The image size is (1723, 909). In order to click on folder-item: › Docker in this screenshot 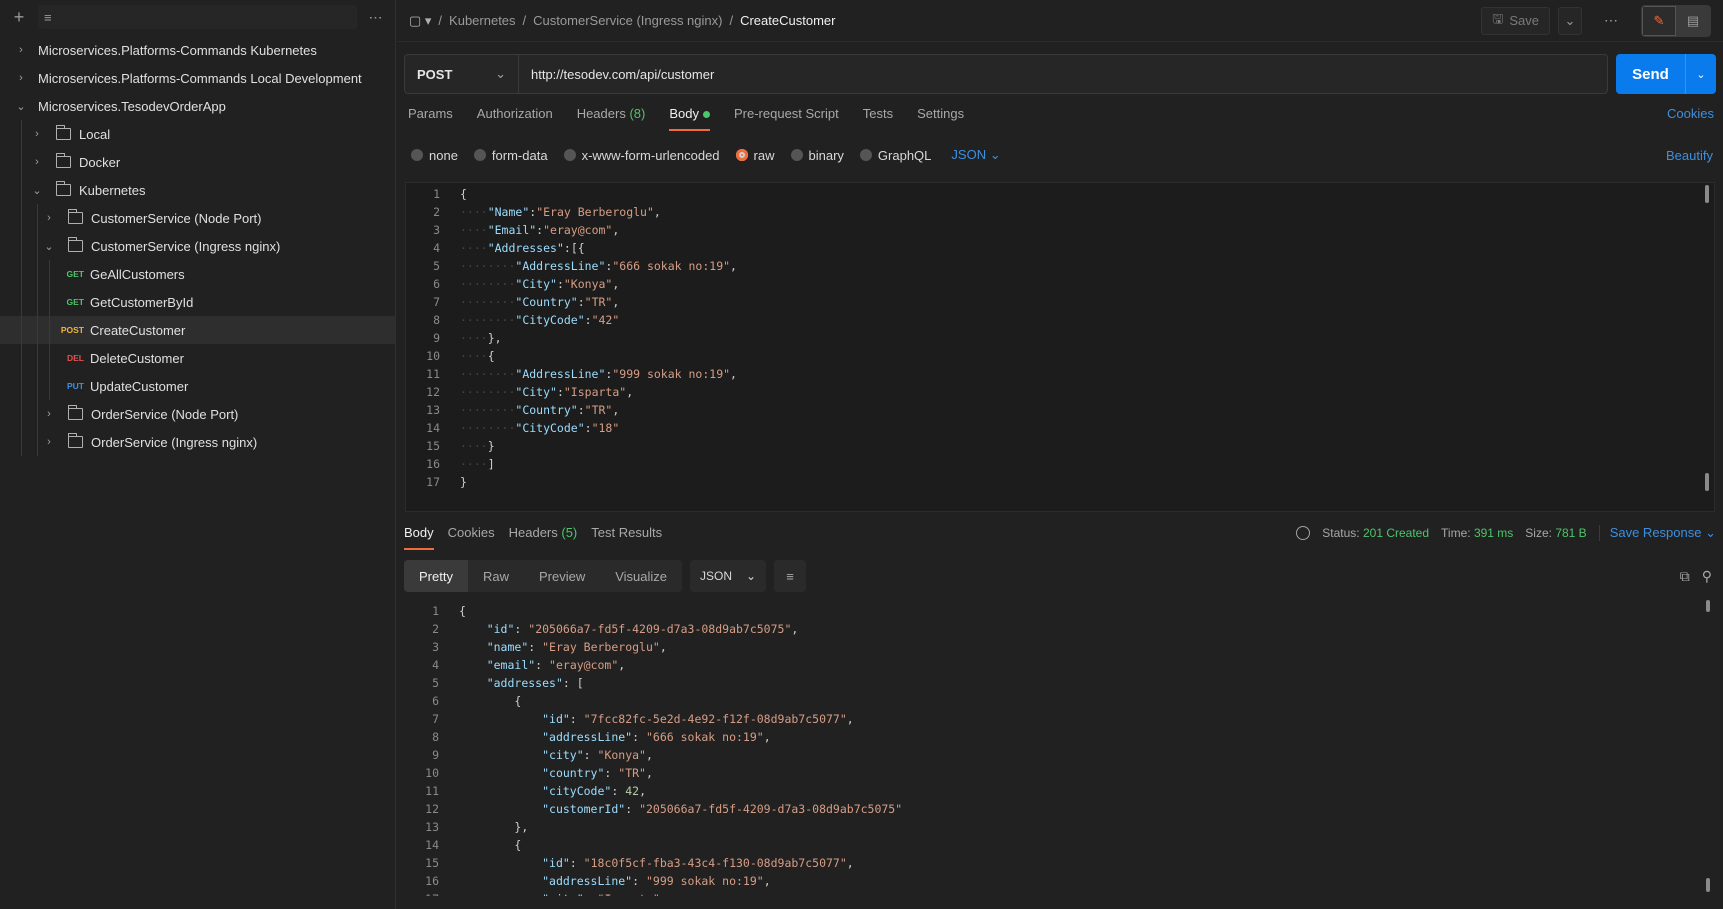, I will do `click(197, 162)`.